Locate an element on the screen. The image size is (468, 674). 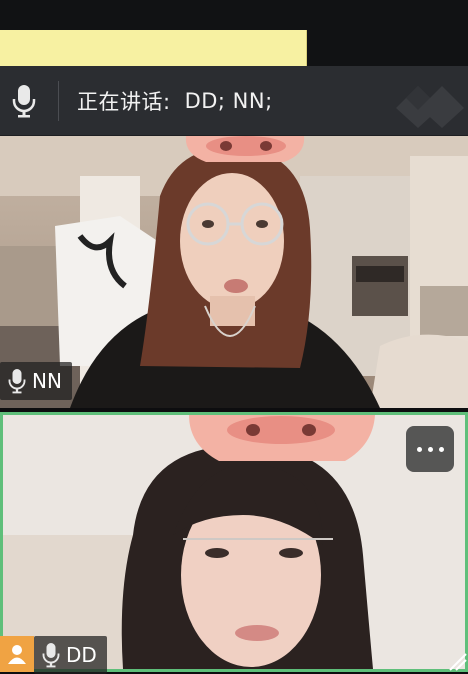
more-options-button is located at coordinates (430, 449).